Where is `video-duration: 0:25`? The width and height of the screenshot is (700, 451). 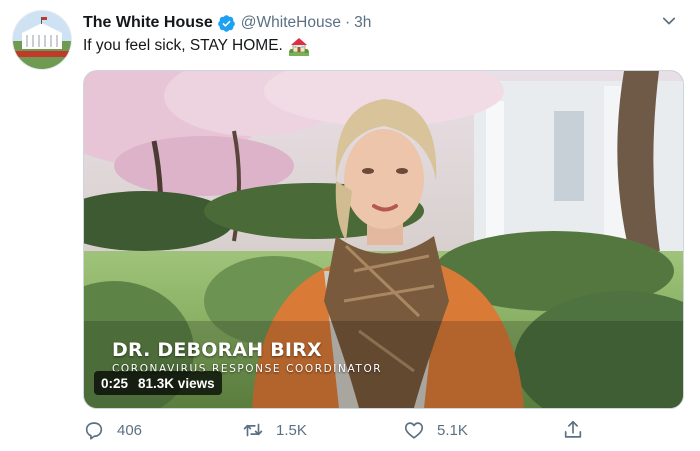 video-duration: 0:25 is located at coordinates (115, 383).